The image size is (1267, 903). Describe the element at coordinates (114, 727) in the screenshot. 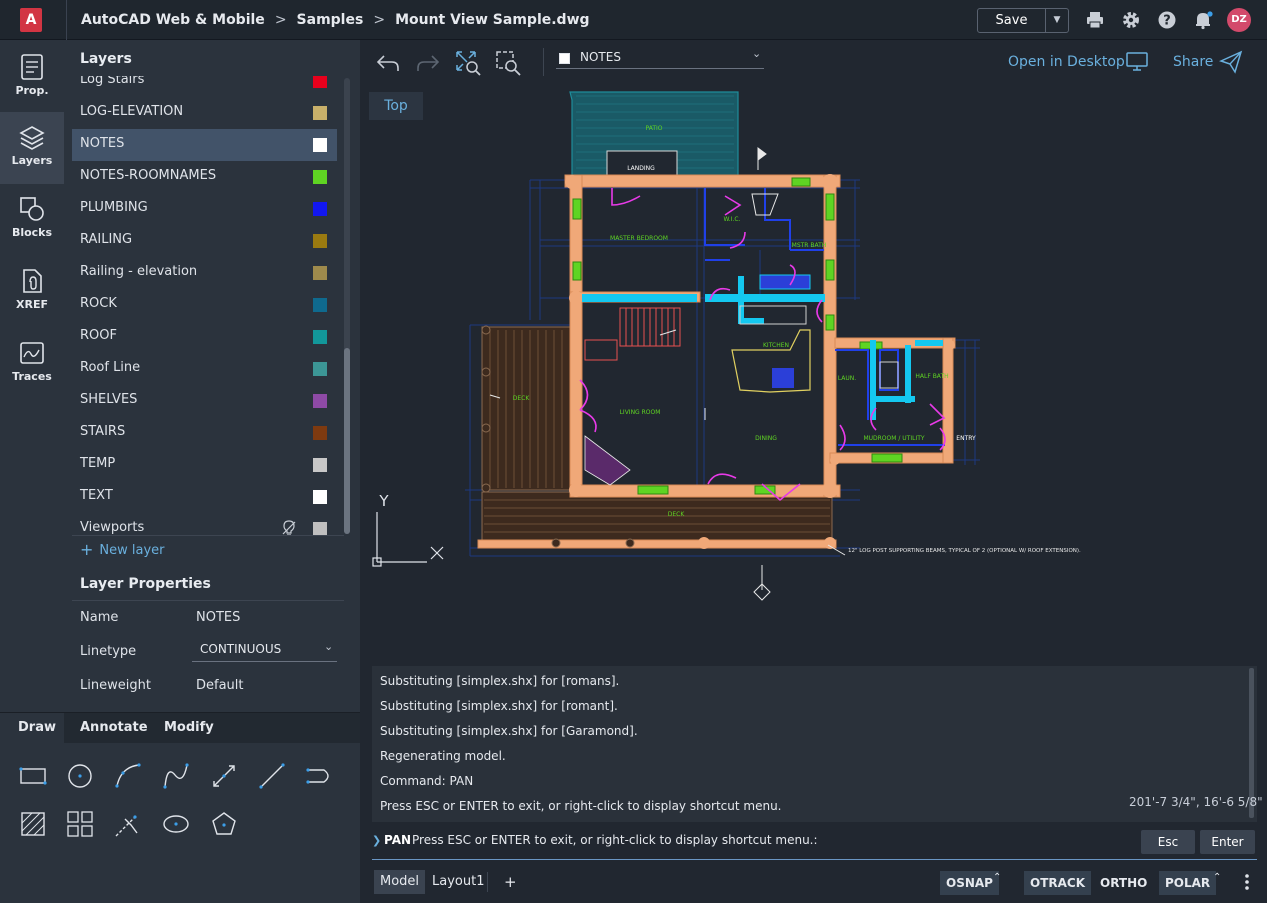

I see `tab-annotate: Annotate` at that location.